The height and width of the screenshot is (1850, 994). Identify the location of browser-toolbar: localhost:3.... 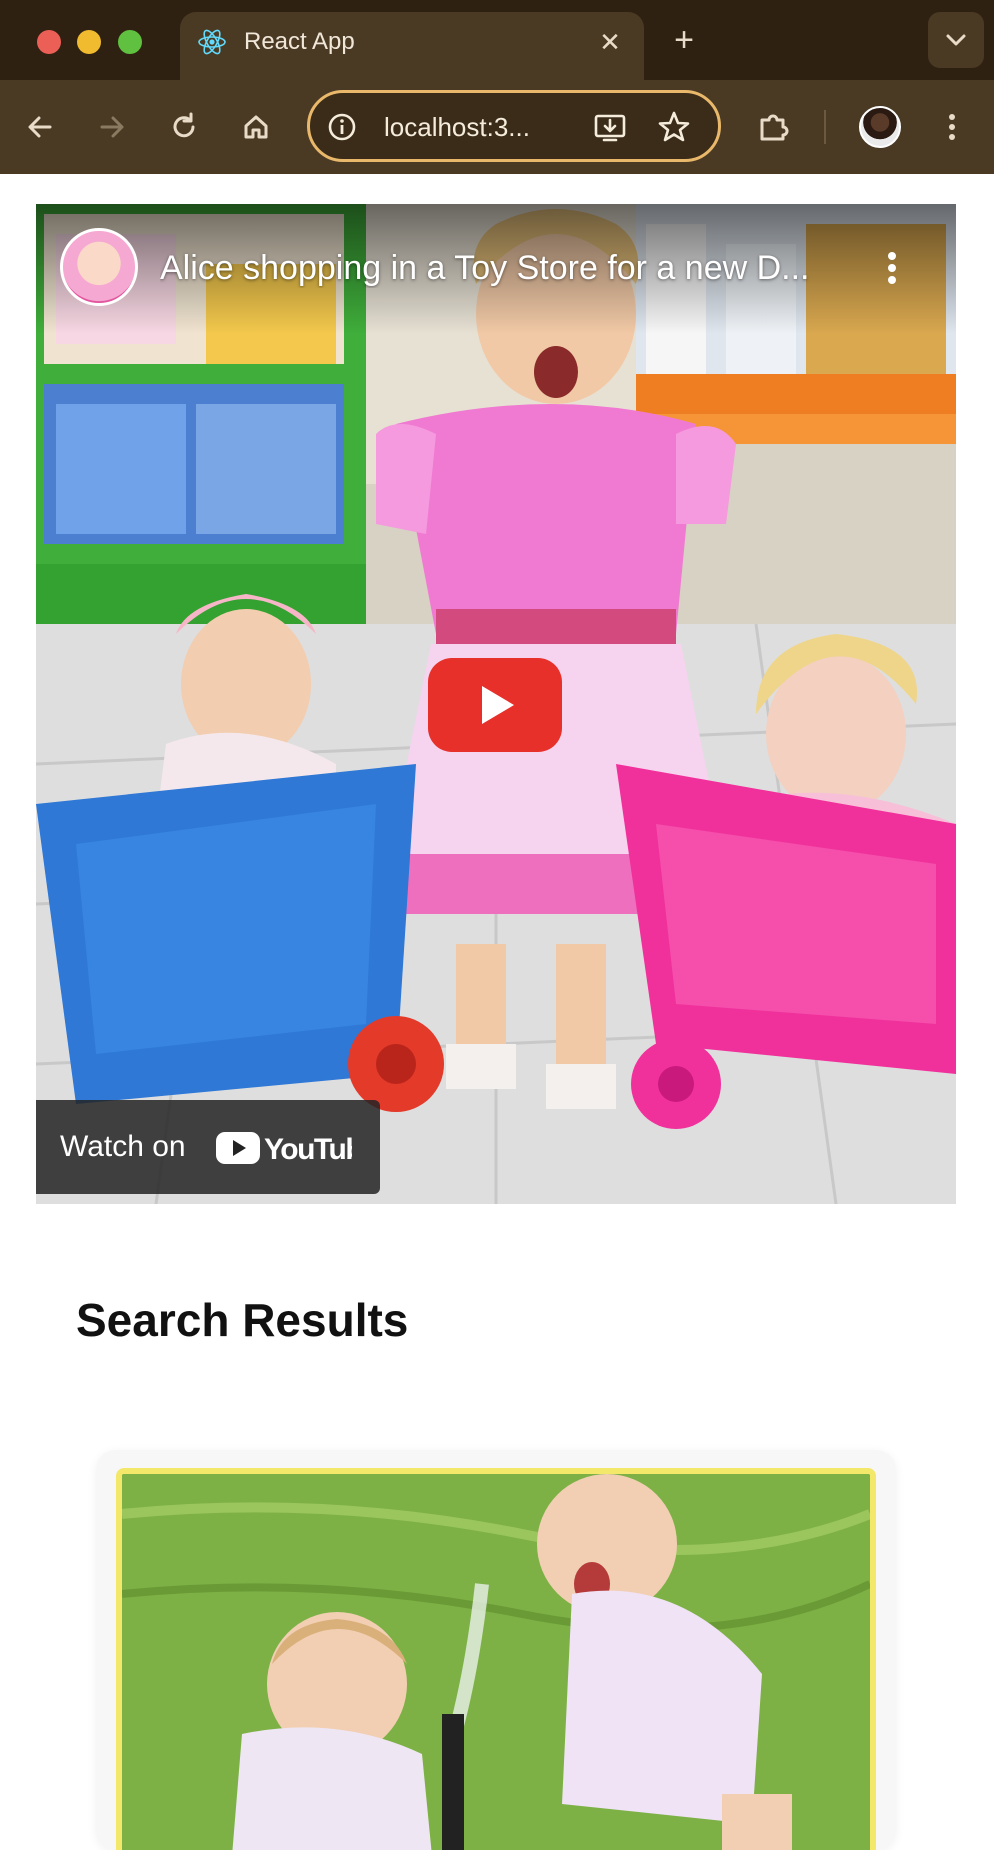
(497, 127).